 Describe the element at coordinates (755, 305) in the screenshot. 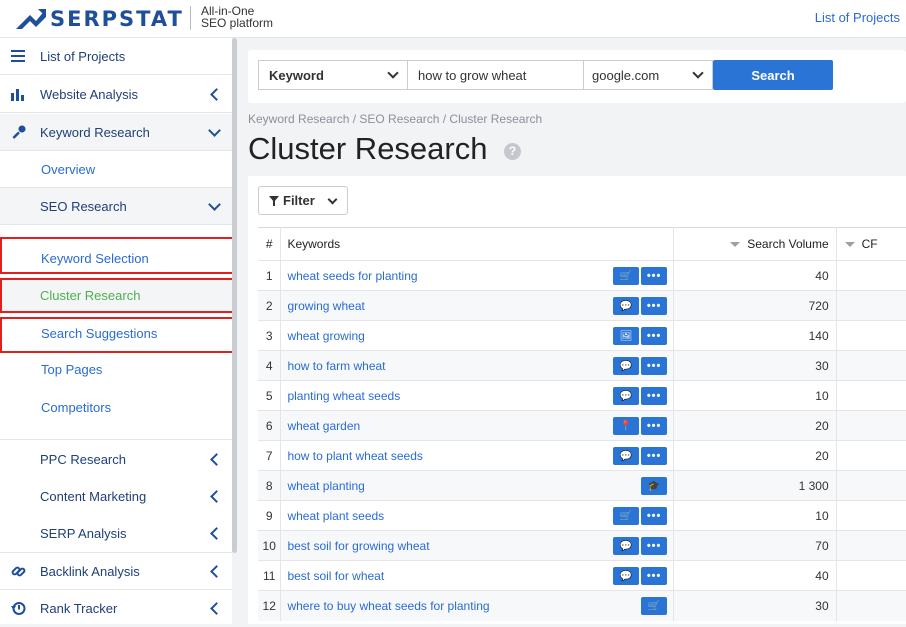

I see `search-volume-cell: 720` at that location.